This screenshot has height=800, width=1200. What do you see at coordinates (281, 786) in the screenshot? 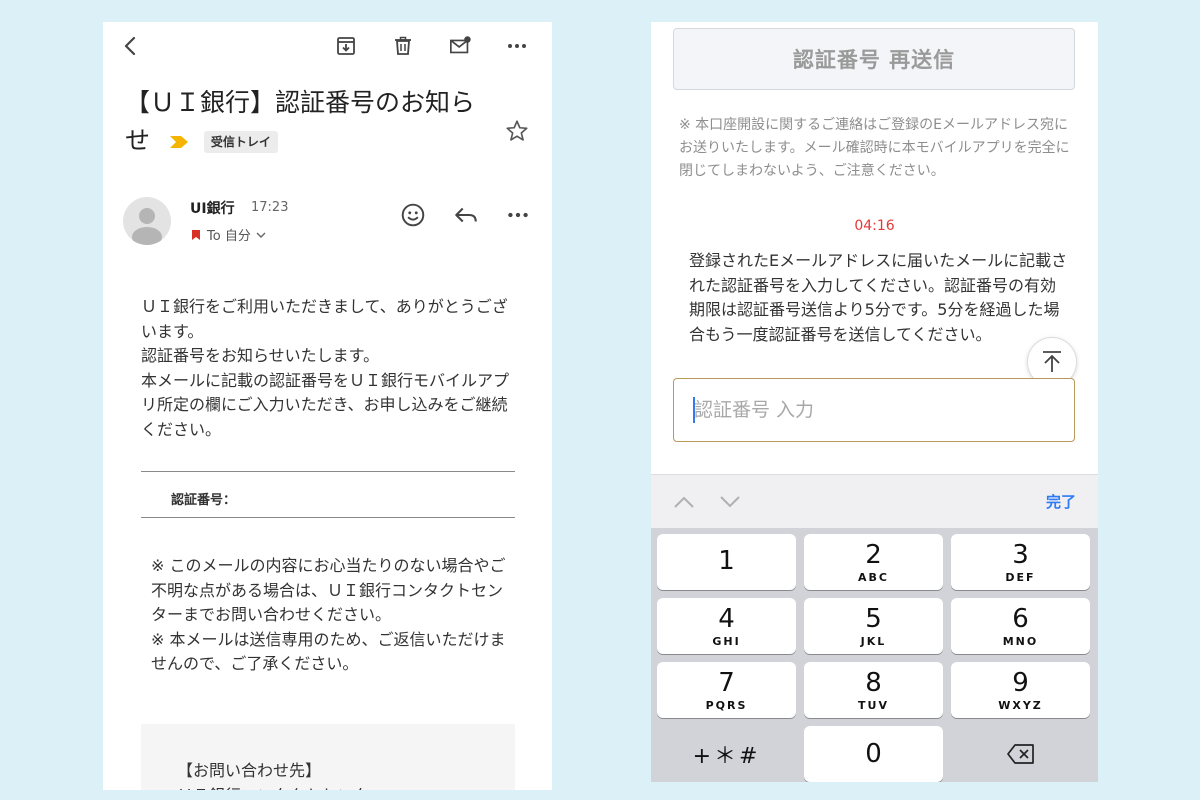
I see `contact-name: ＵＩ銀行コンタクトセンター` at bounding box center [281, 786].